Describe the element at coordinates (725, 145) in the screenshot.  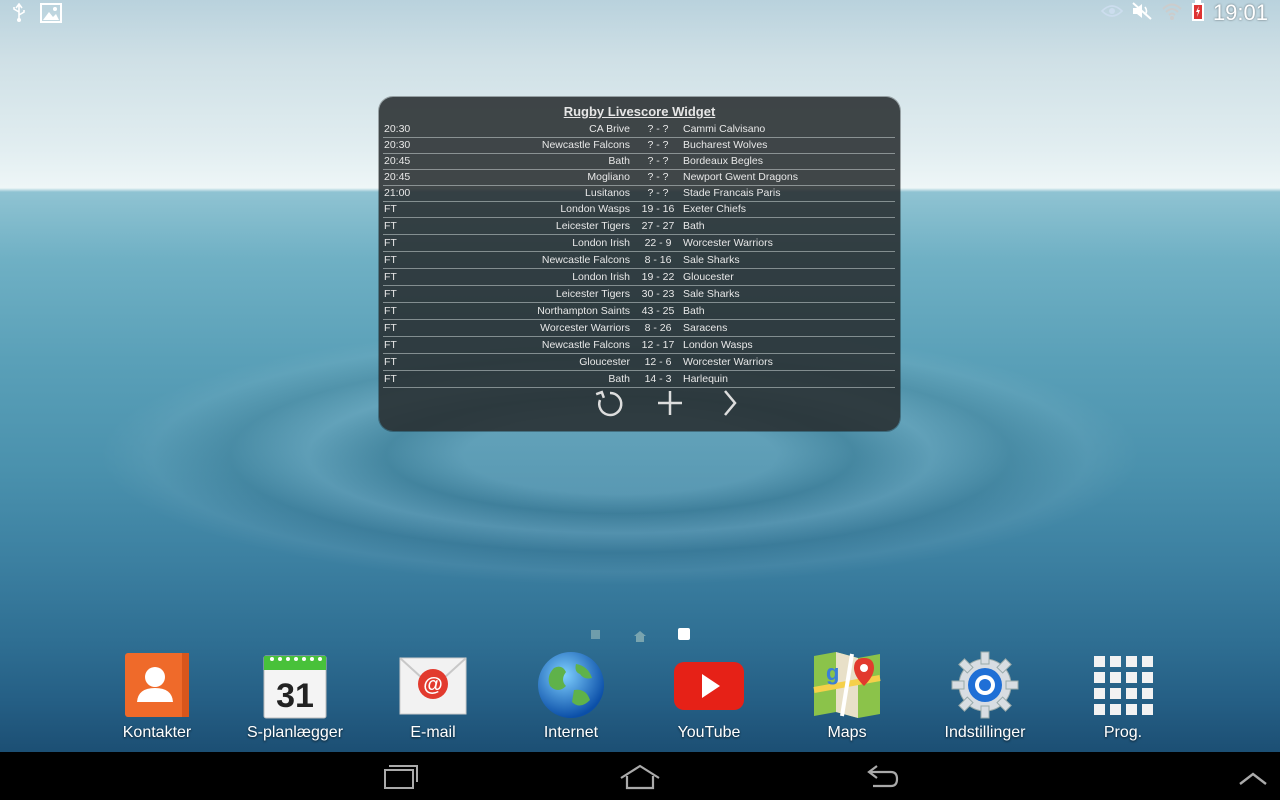
I see `away-team: Bucharest Wolves` at that location.